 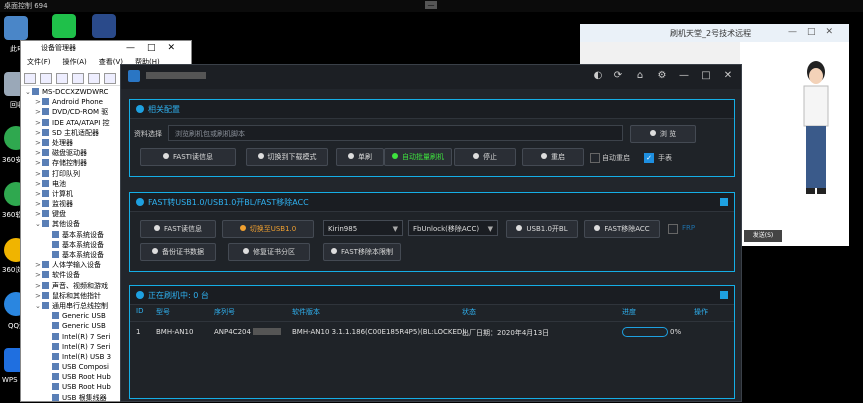 I want to click on switch-download-mode-button: 切换到下载模式, so click(x=287, y=157).